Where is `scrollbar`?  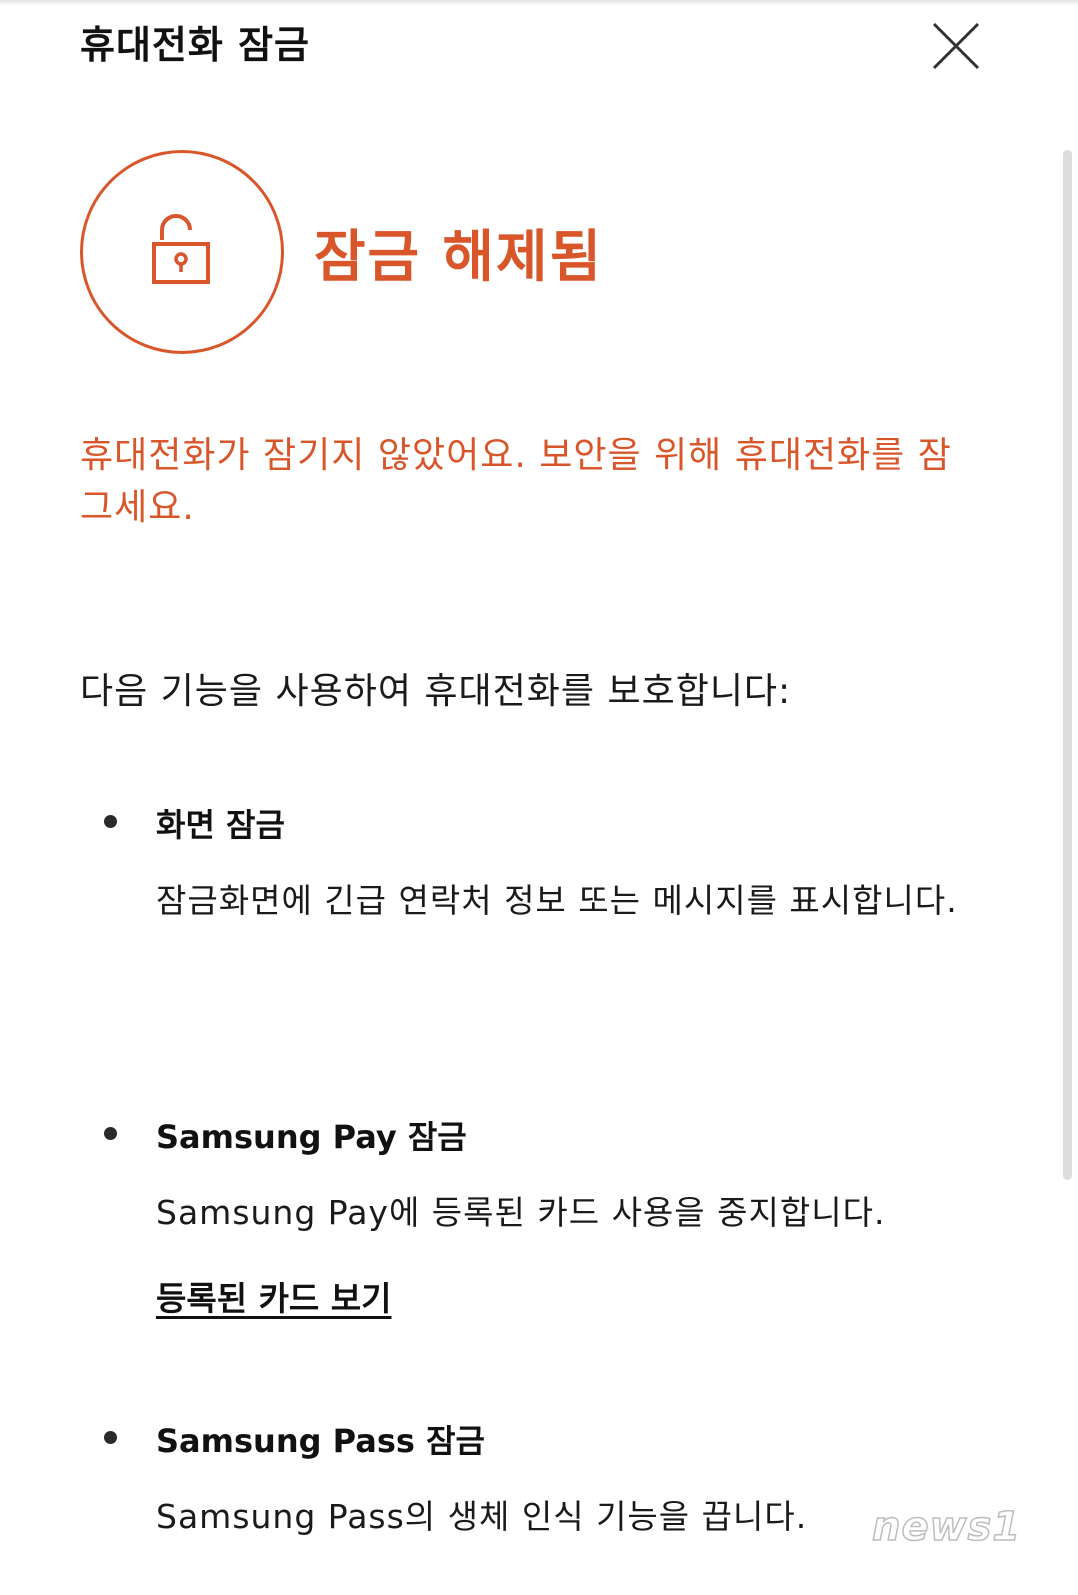
scrollbar is located at coordinates (1067, 665).